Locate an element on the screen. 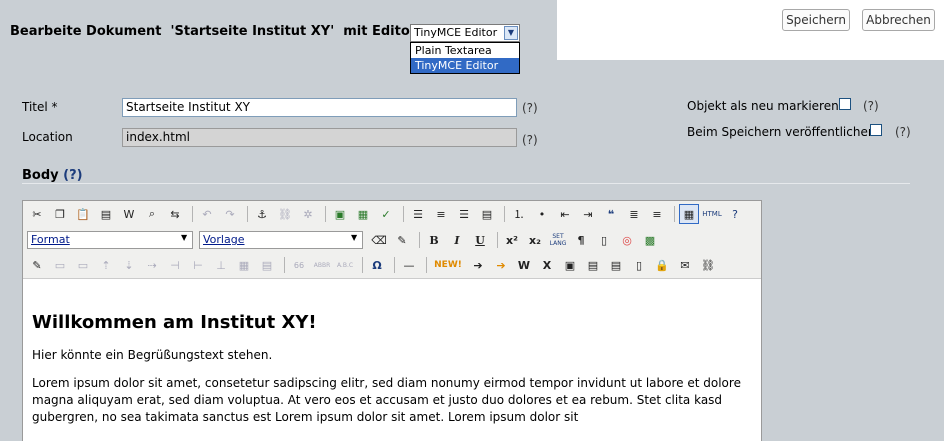 The image size is (944, 442). insert-image-icon: ▦ is located at coordinates (363, 214).